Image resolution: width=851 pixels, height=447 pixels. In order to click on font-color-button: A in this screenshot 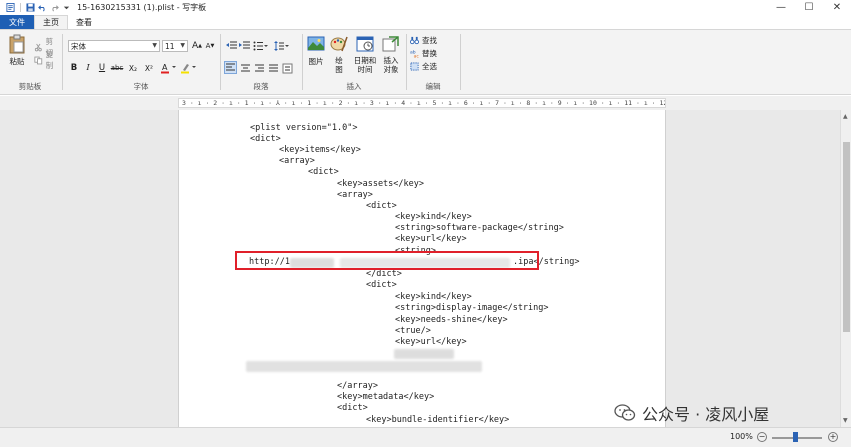, I will do `click(169, 68)`.